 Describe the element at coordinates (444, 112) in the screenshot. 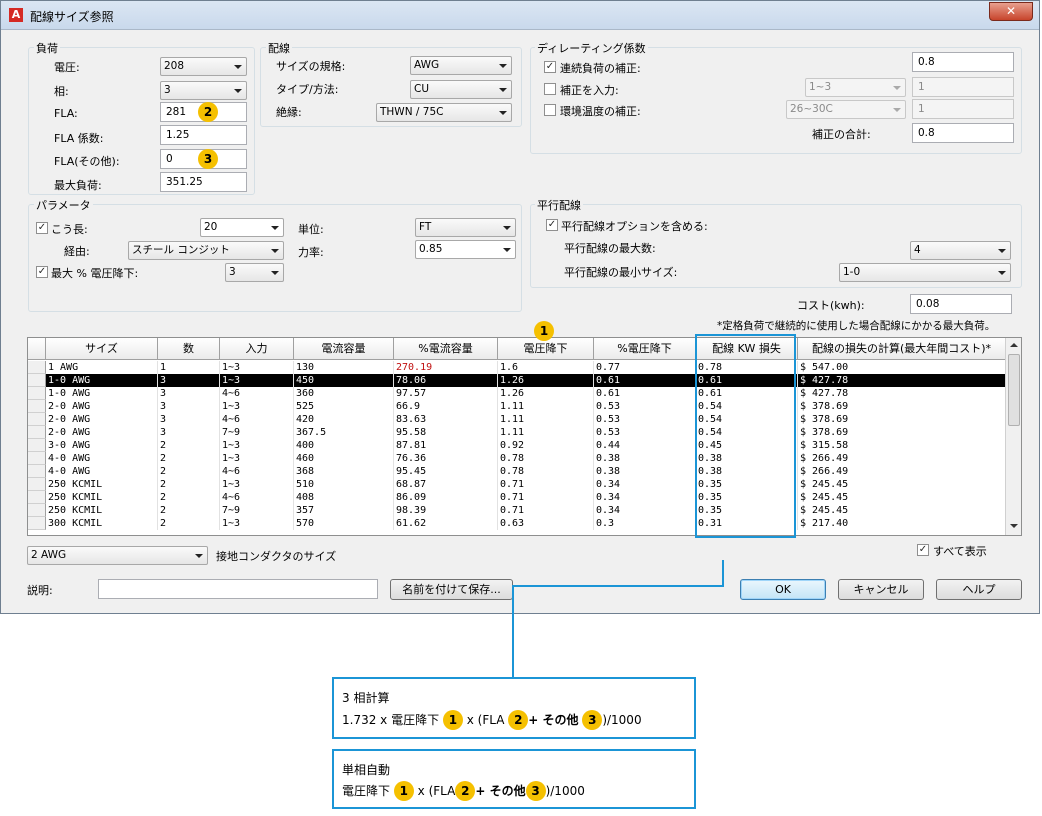

I see `insulation-select: THWN / 75C` at that location.